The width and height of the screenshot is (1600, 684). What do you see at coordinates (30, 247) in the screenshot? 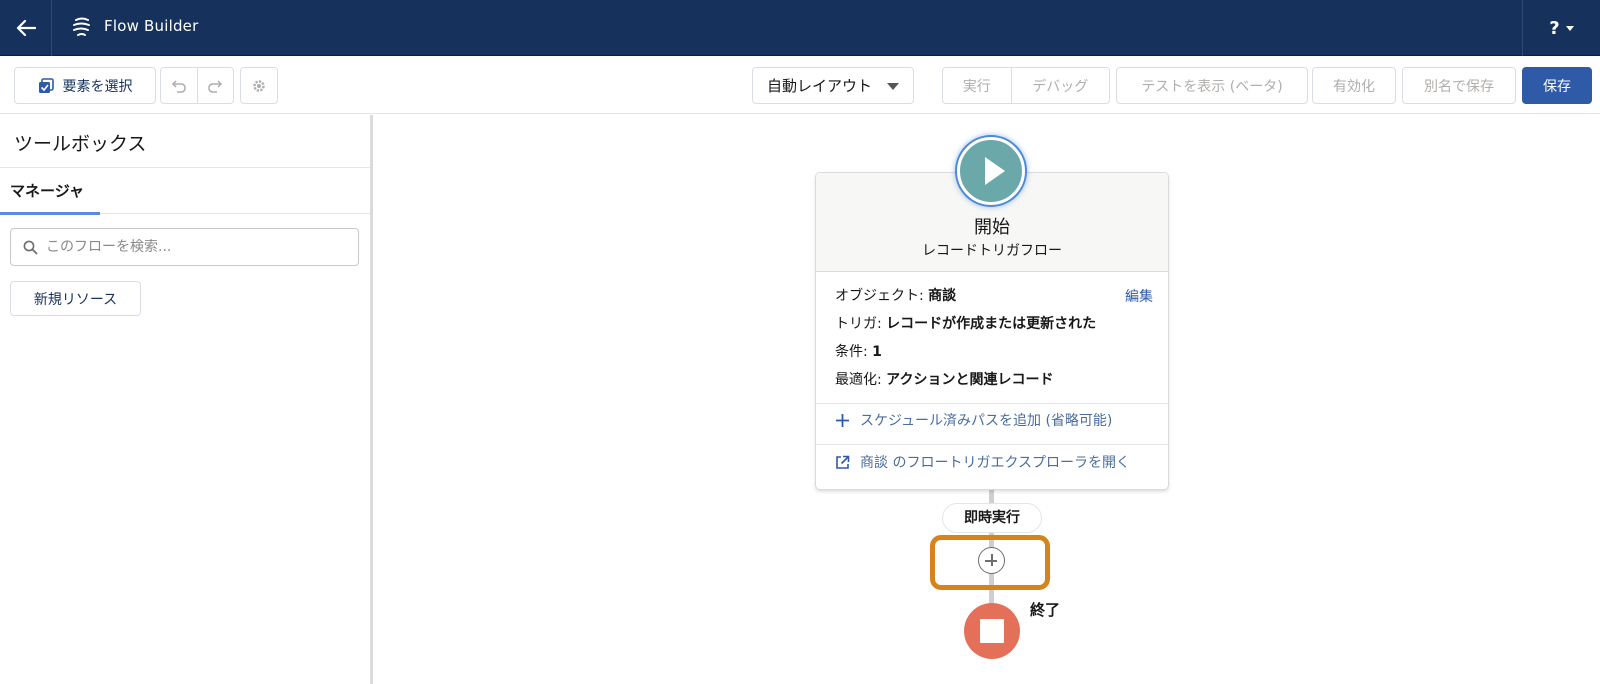
I see `search-icon` at bounding box center [30, 247].